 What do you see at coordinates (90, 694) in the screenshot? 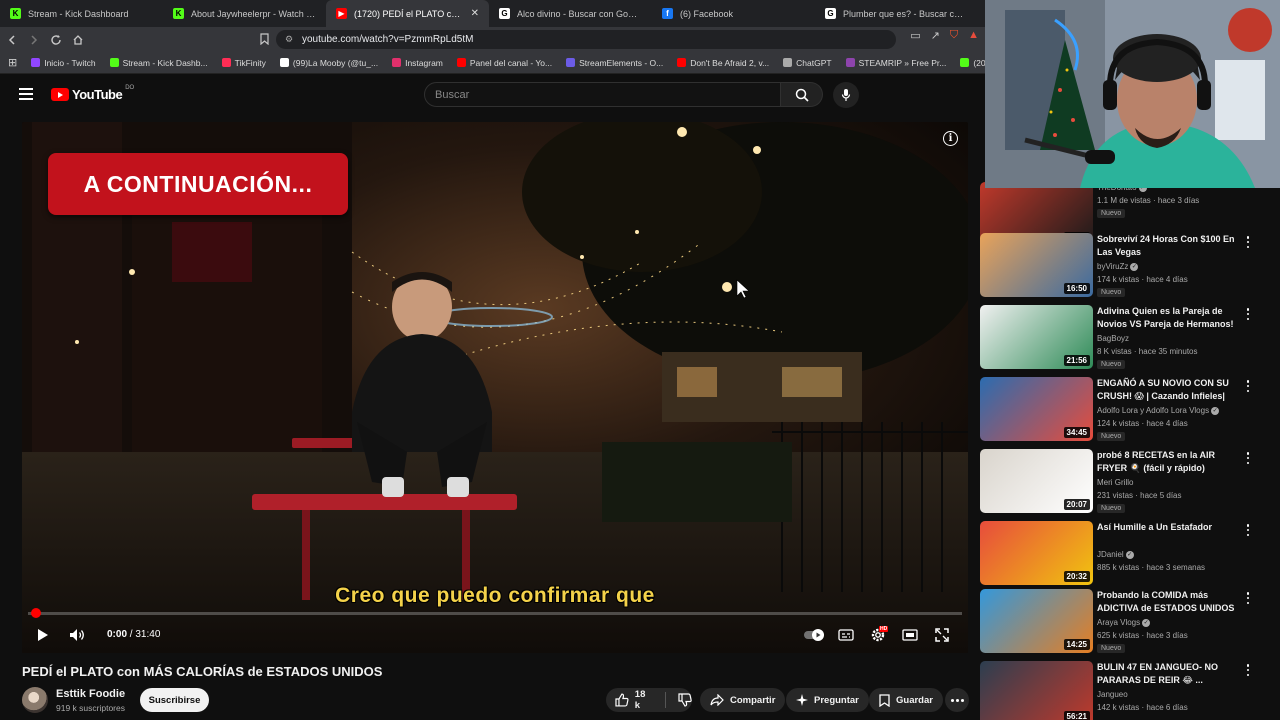
I see `channel-name: Esttik Foodie` at bounding box center [90, 694].